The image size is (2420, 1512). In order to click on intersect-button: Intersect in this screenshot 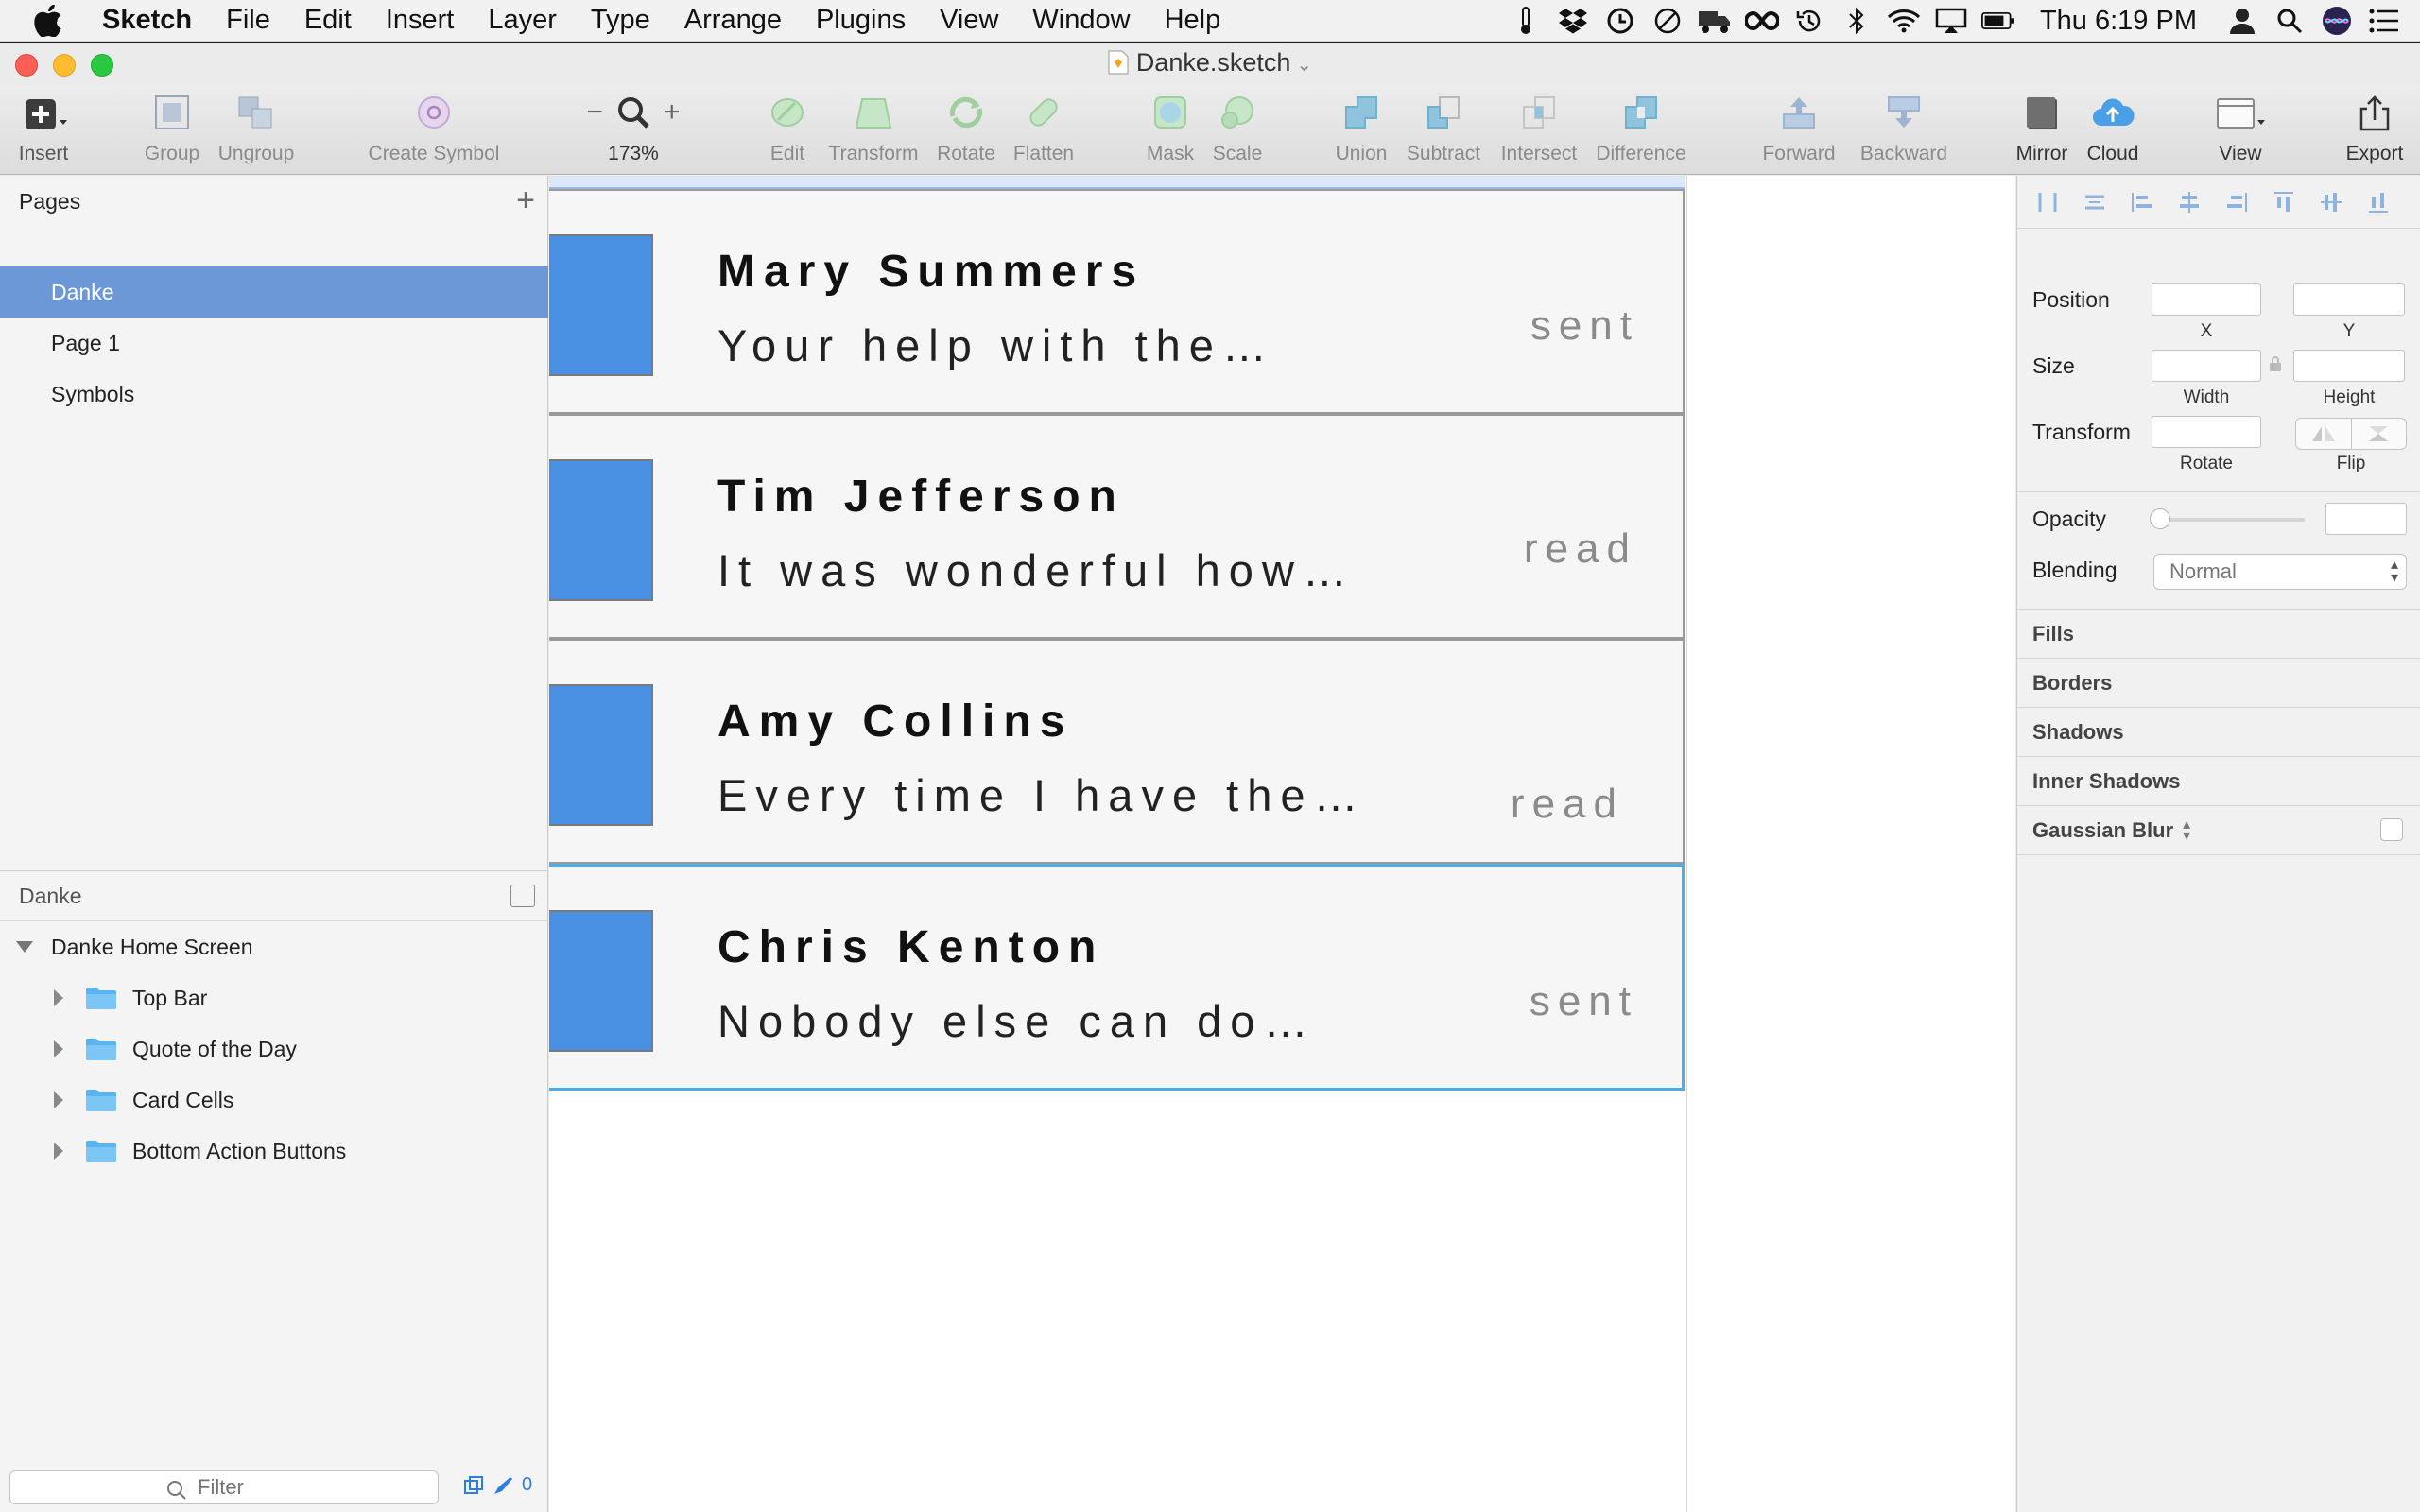, I will do `click(1538, 130)`.